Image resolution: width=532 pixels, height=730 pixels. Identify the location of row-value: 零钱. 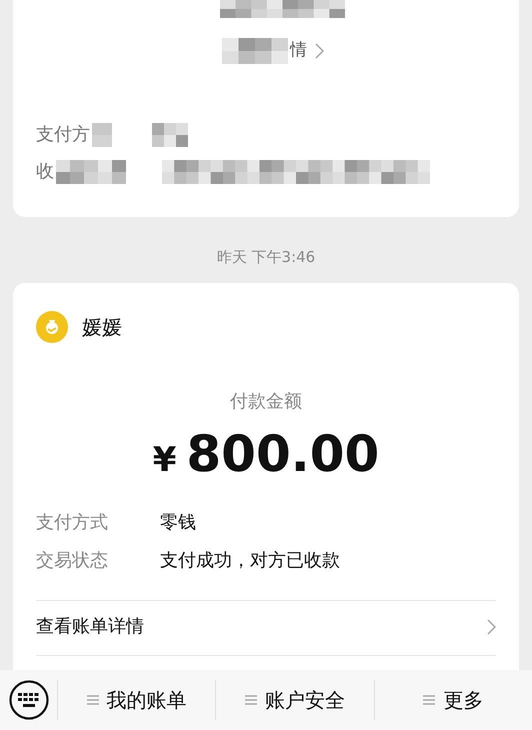
(178, 522).